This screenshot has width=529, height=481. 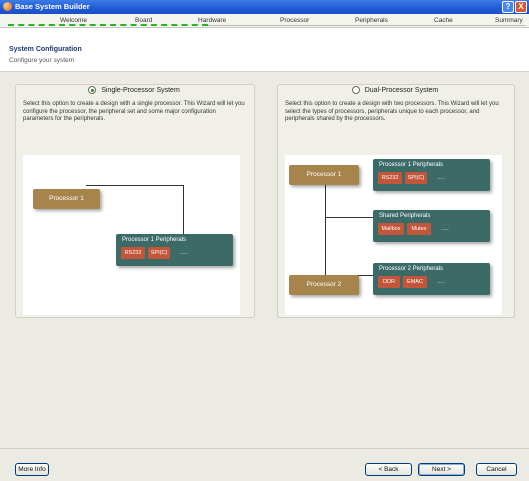 What do you see at coordinates (521, 7) in the screenshot?
I see `close-button: X` at bounding box center [521, 7].